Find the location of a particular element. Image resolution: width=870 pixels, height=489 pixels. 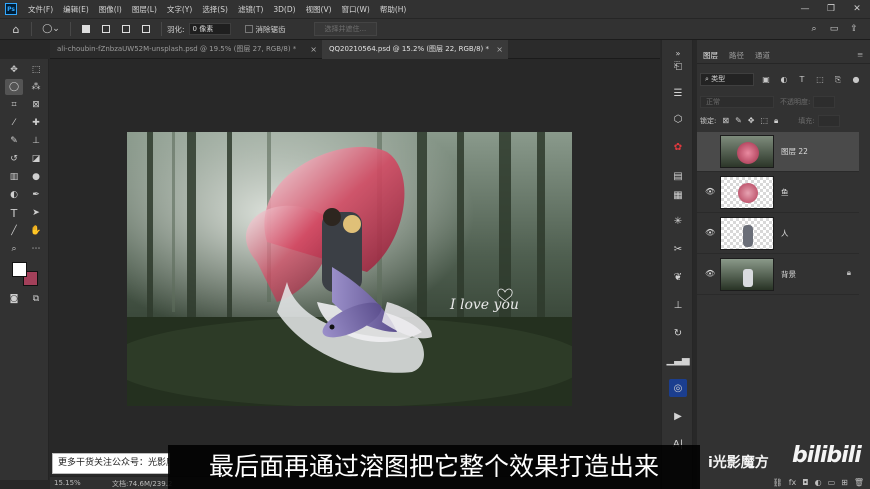

search-icon: ⌕ is located at coordinates (814, 29).